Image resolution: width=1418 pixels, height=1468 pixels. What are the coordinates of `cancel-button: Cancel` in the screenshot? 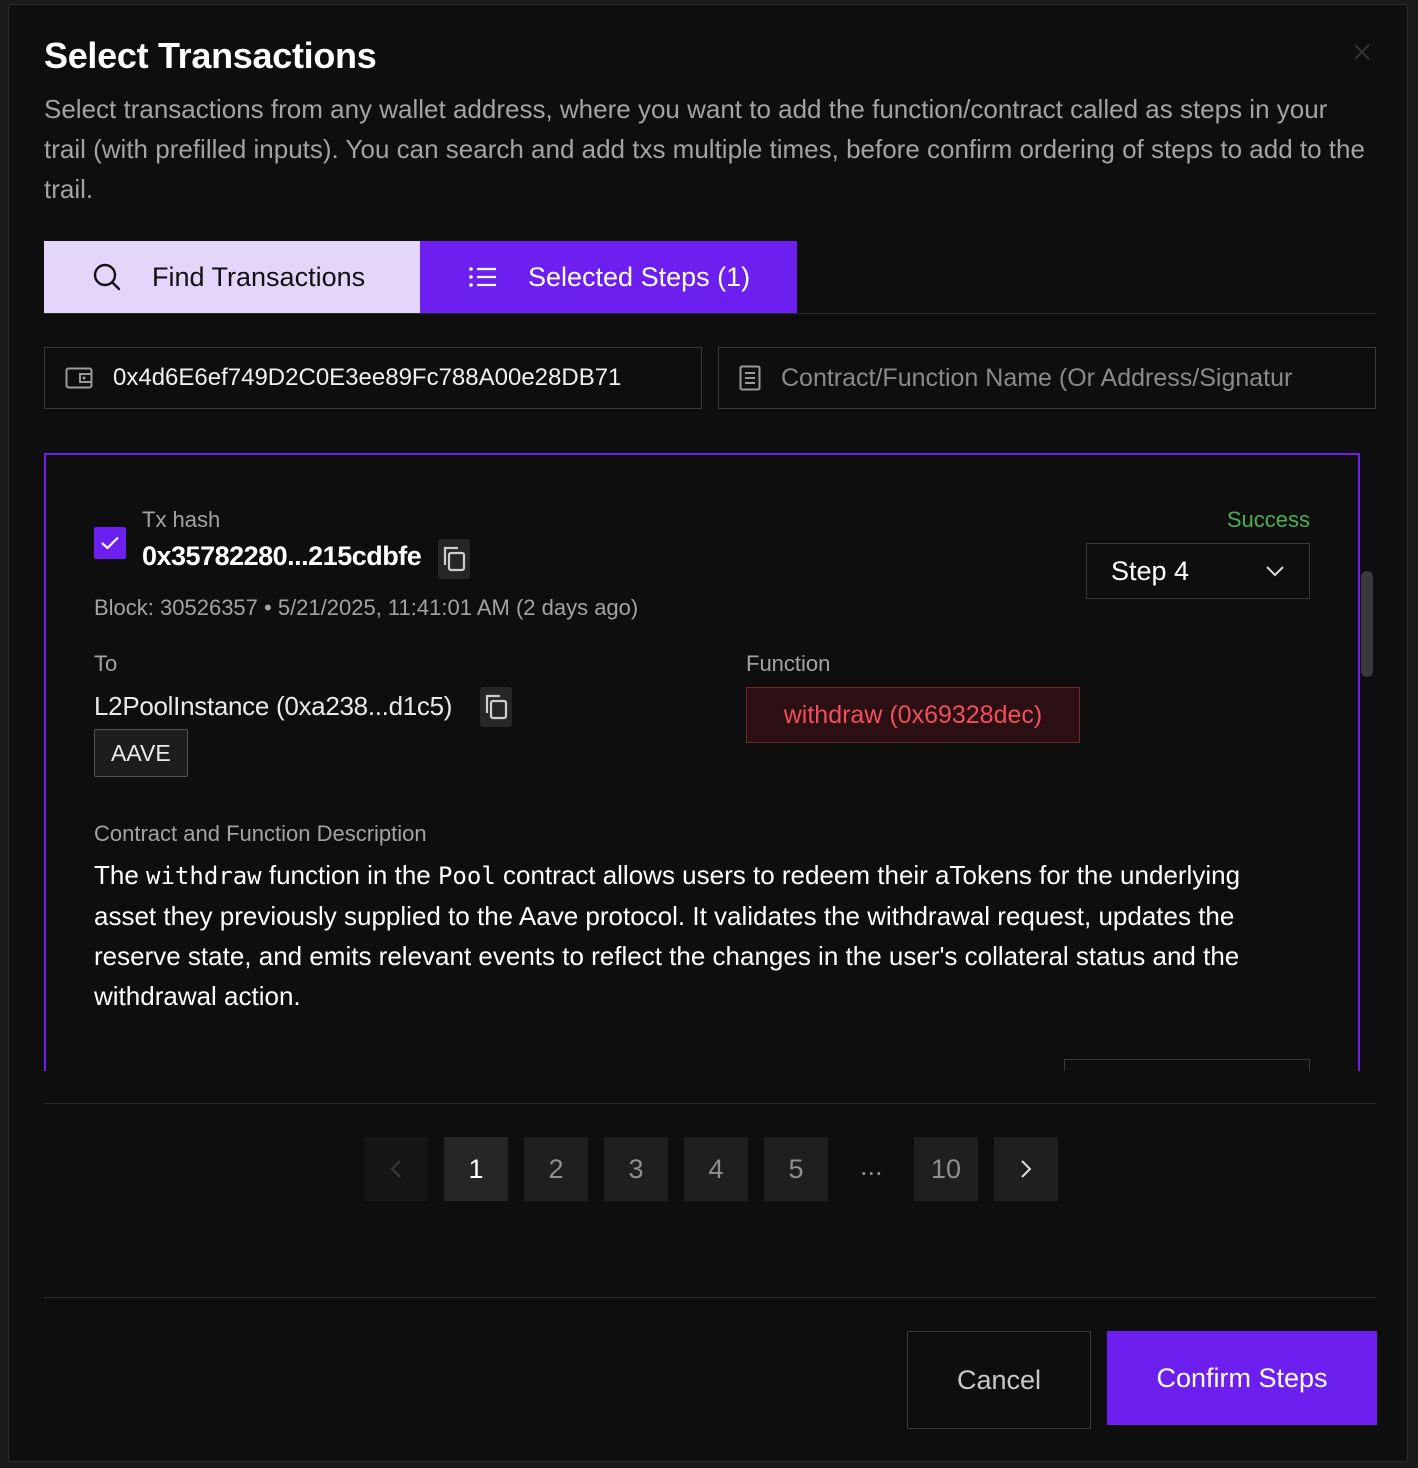 It's located at (999, 1380).